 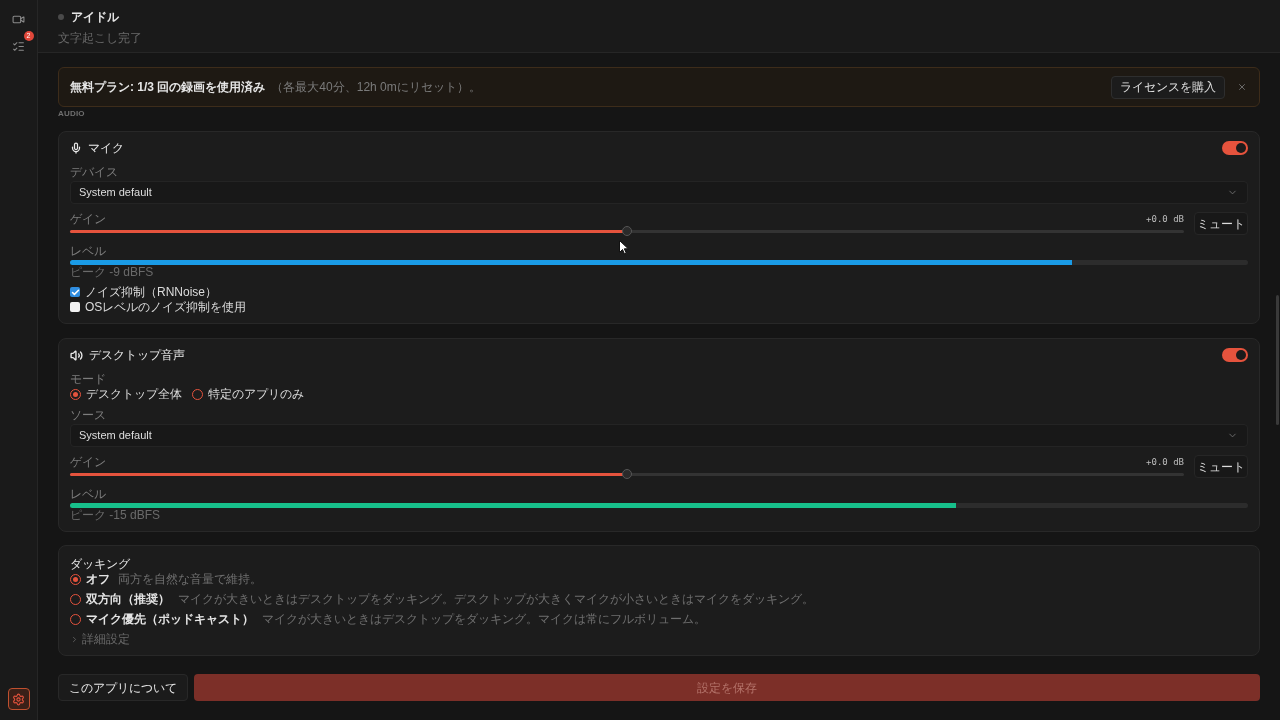 I want to click on banner-note: （各最大40分、12h 0mにリセット）。, so click(x=376, y=87).